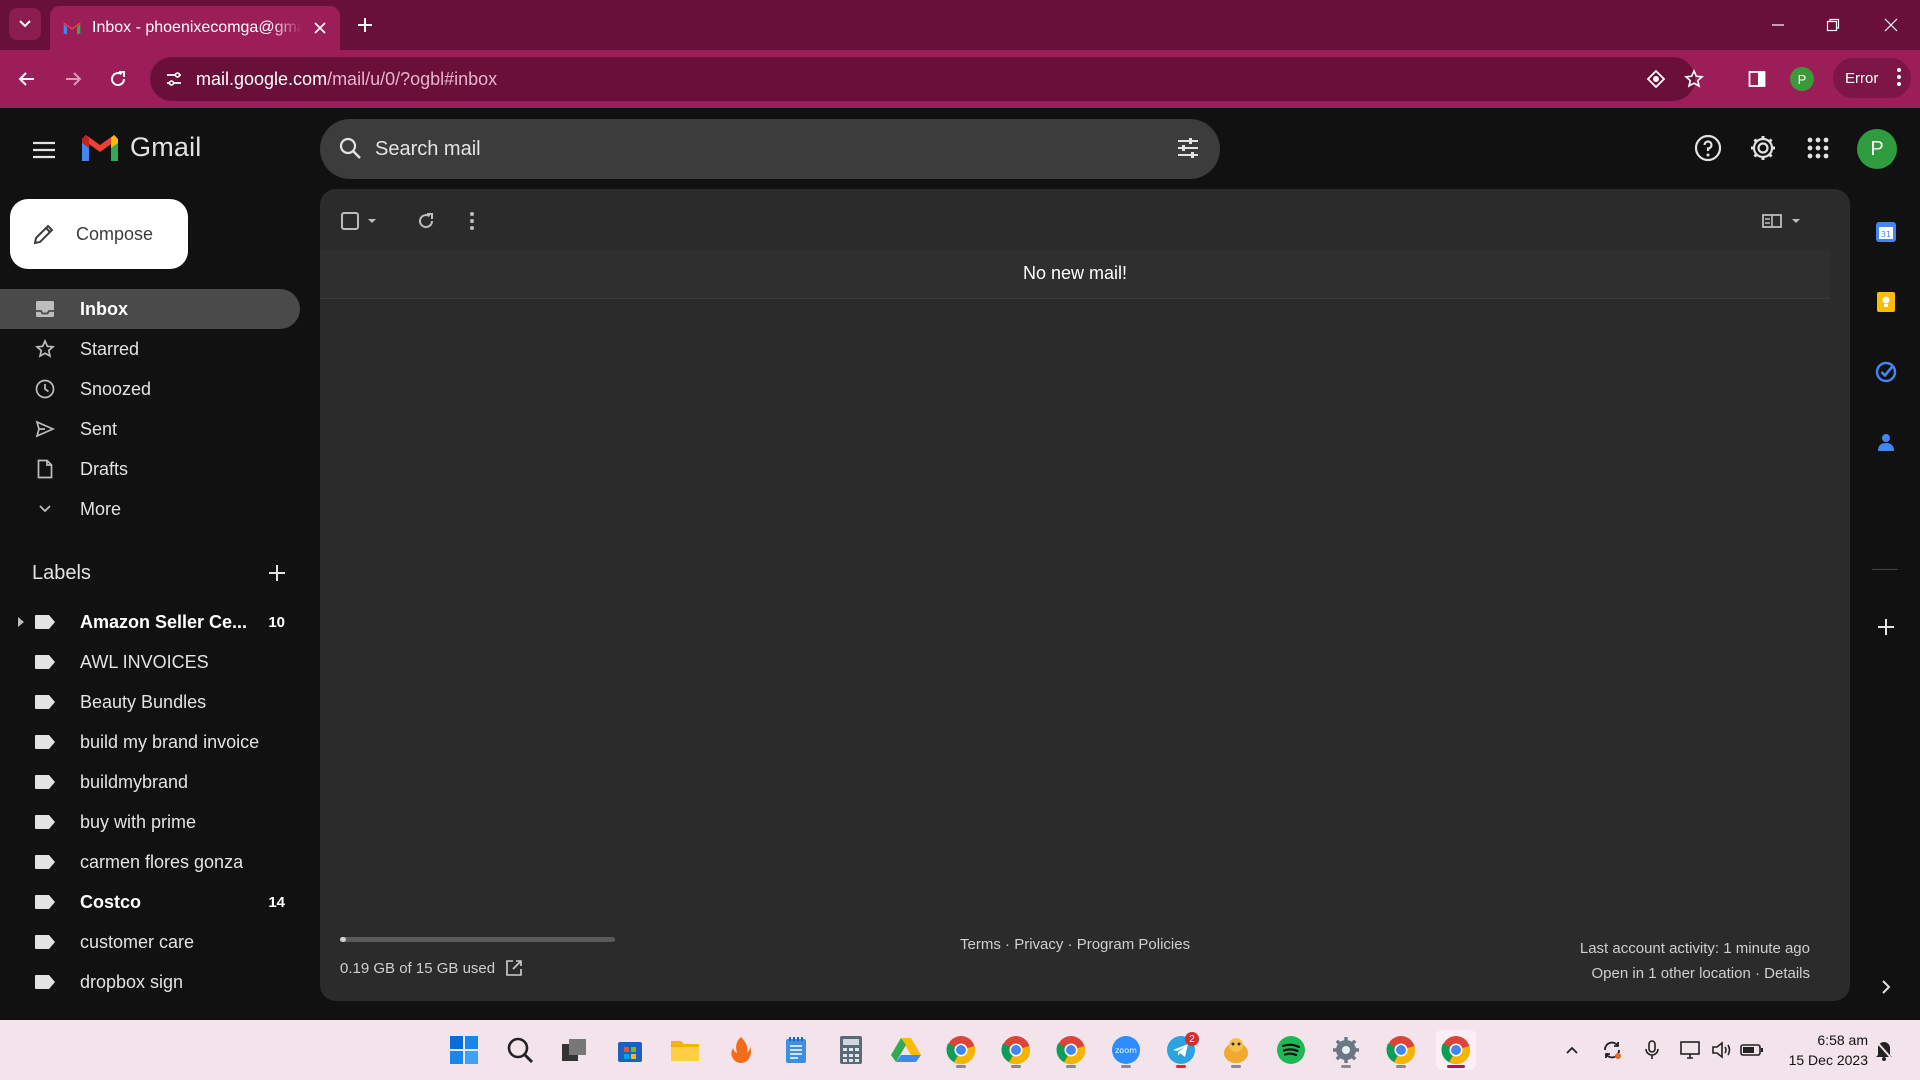 The image size is (1920, 1080). I want to click on create-label-button, so click(277, 573).